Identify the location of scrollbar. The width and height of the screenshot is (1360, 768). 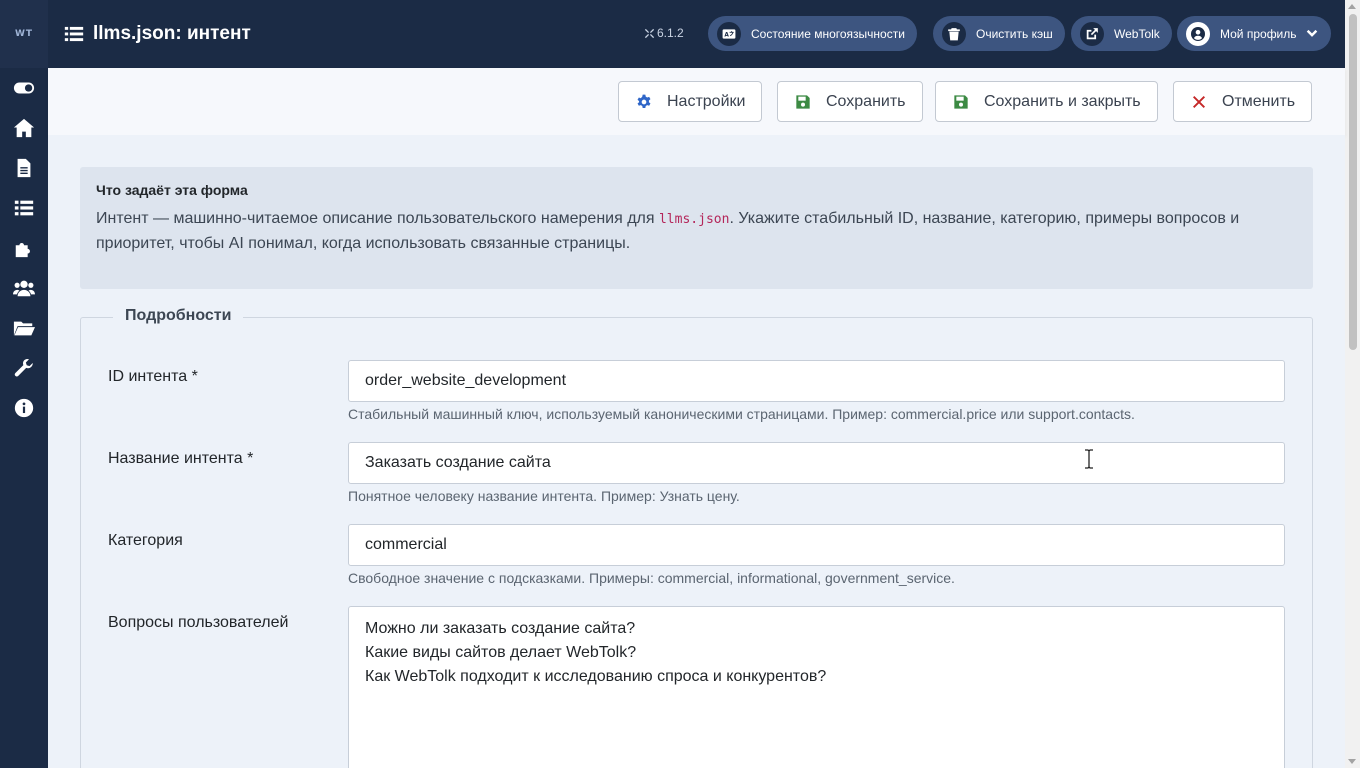
(1352, 384).